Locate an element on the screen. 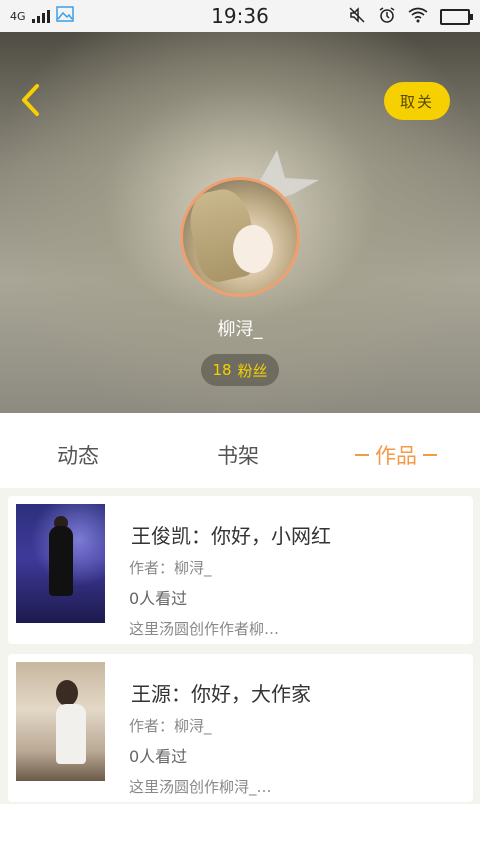  back-button is located at coordinates (30, 102).